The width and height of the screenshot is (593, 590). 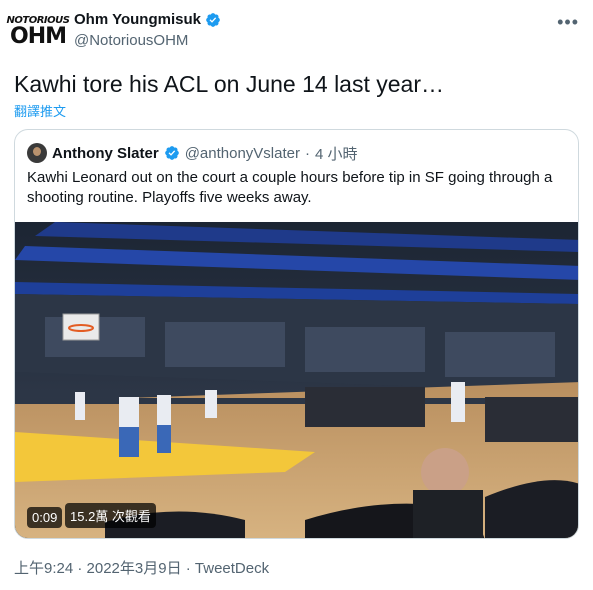 I want to click on translate-tweet-link: 翻譯推文, so click(x=40, y=110).